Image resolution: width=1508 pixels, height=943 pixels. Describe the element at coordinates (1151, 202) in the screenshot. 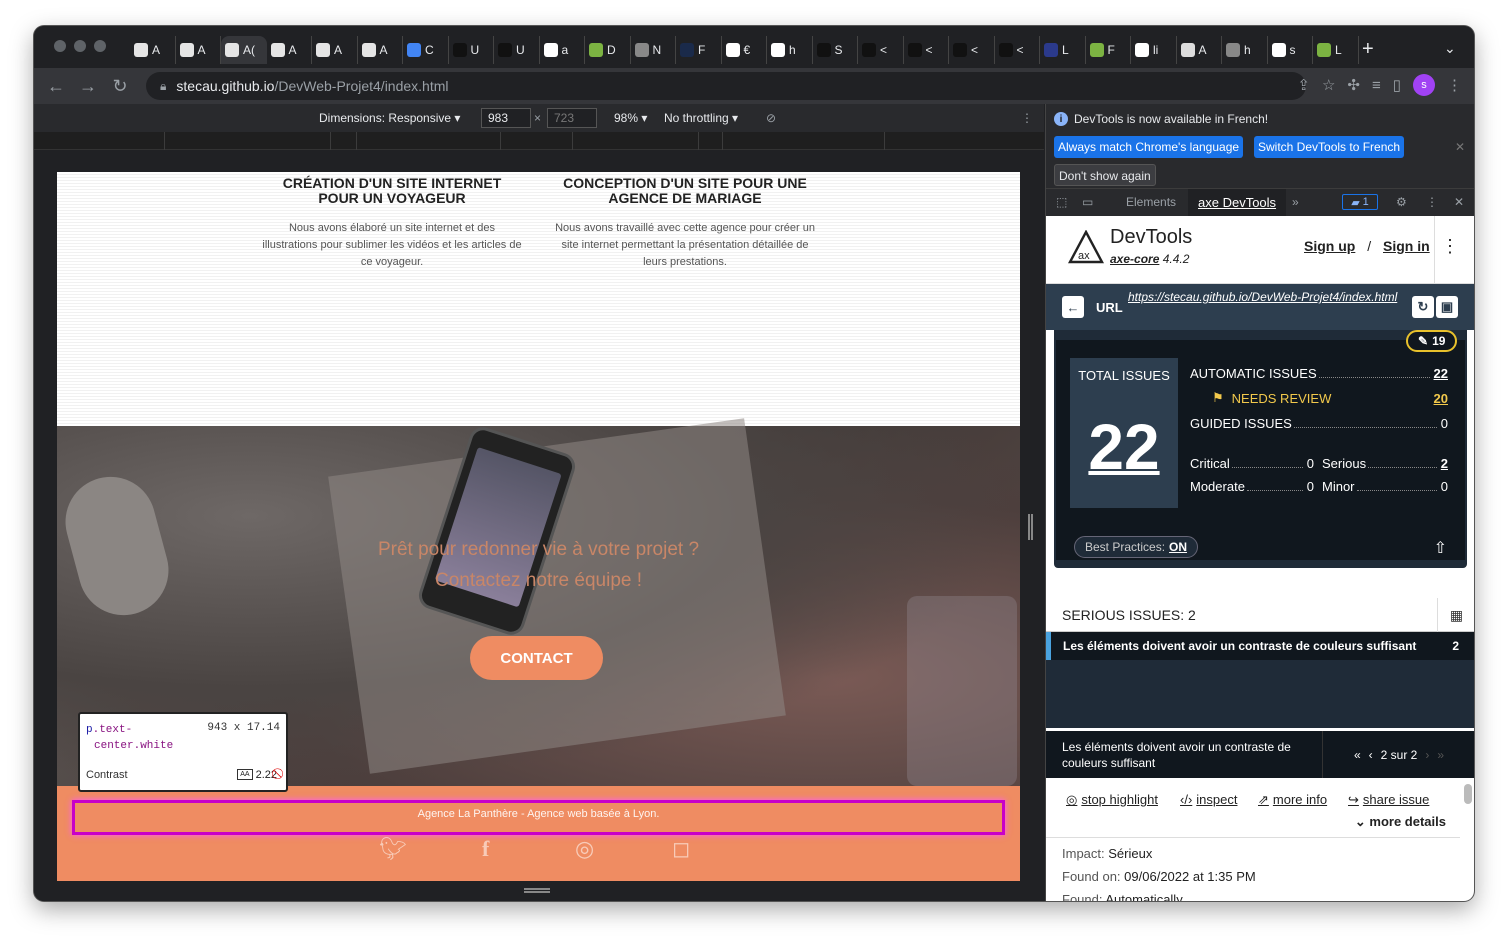

I see `tab-elements: Elements` at that location.